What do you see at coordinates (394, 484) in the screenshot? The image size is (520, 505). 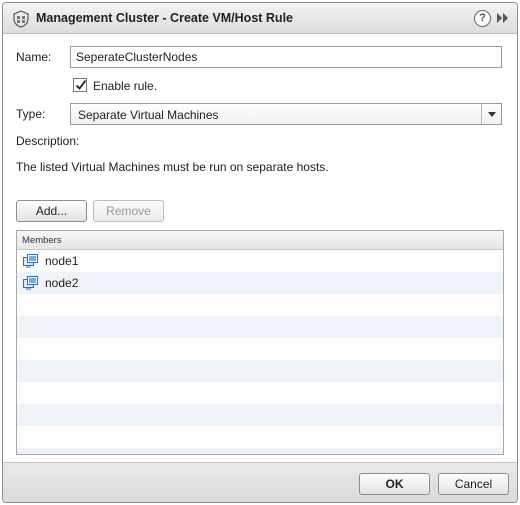 I see `ok-button: OK` at bounding box center [394, 484].